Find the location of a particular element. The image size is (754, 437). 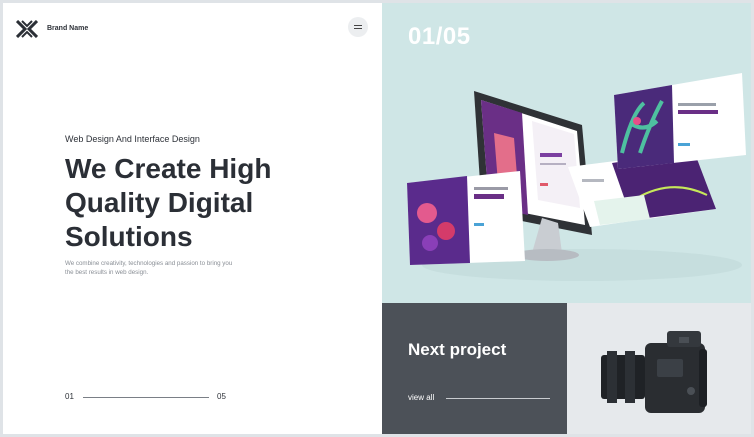

brand-logo-icon is located at coordinates (27, 29).